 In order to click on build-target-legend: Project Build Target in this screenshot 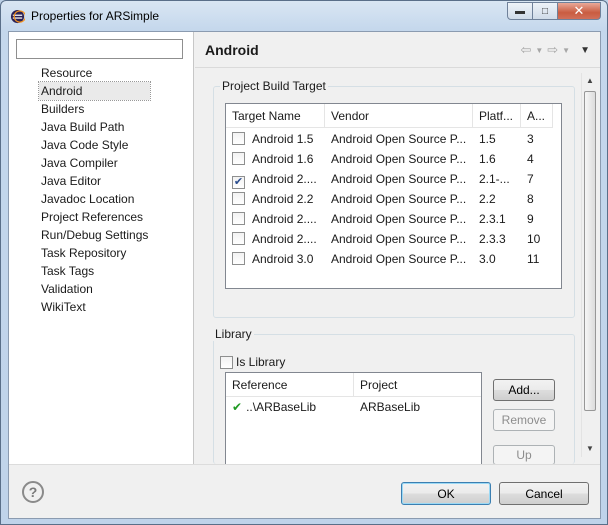, I will do `click(274, 86)`.